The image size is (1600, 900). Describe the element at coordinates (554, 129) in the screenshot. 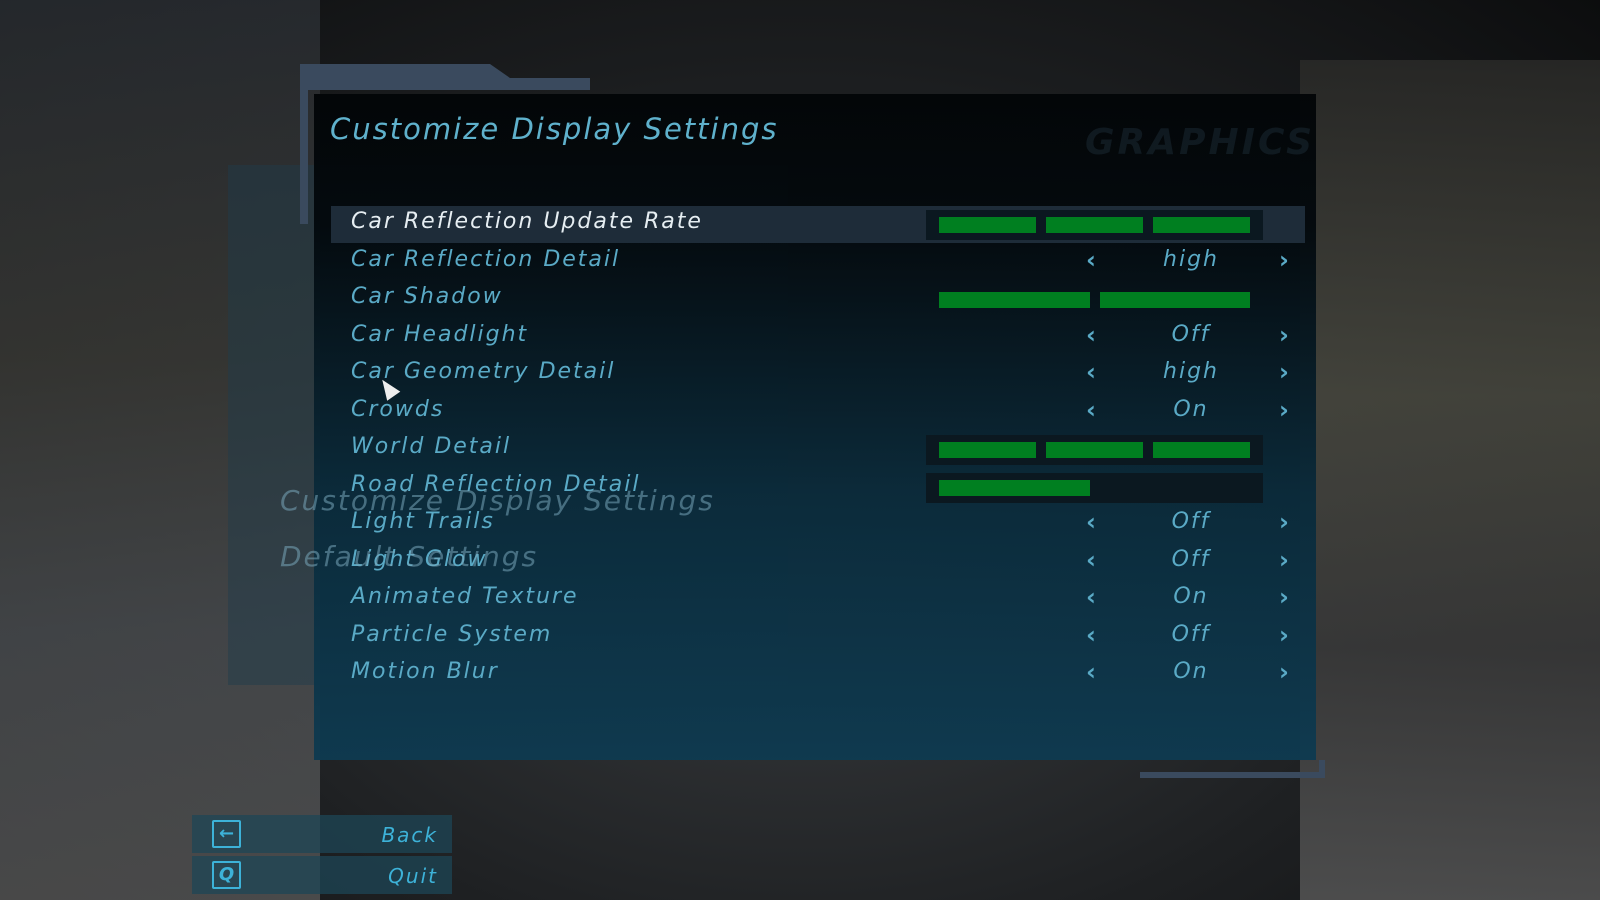

I see `page-title: Customize Display Settings` at that location.